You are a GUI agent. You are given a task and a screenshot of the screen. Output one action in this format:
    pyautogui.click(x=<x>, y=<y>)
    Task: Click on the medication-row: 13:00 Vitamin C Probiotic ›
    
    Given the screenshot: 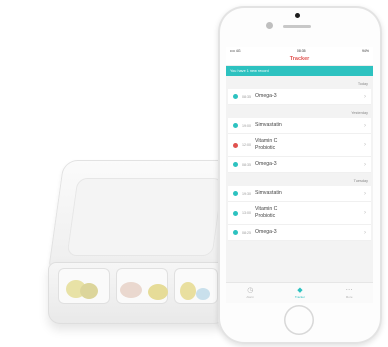 What is the action you would take?
    pyautogui.click(x=299, y=213)
    